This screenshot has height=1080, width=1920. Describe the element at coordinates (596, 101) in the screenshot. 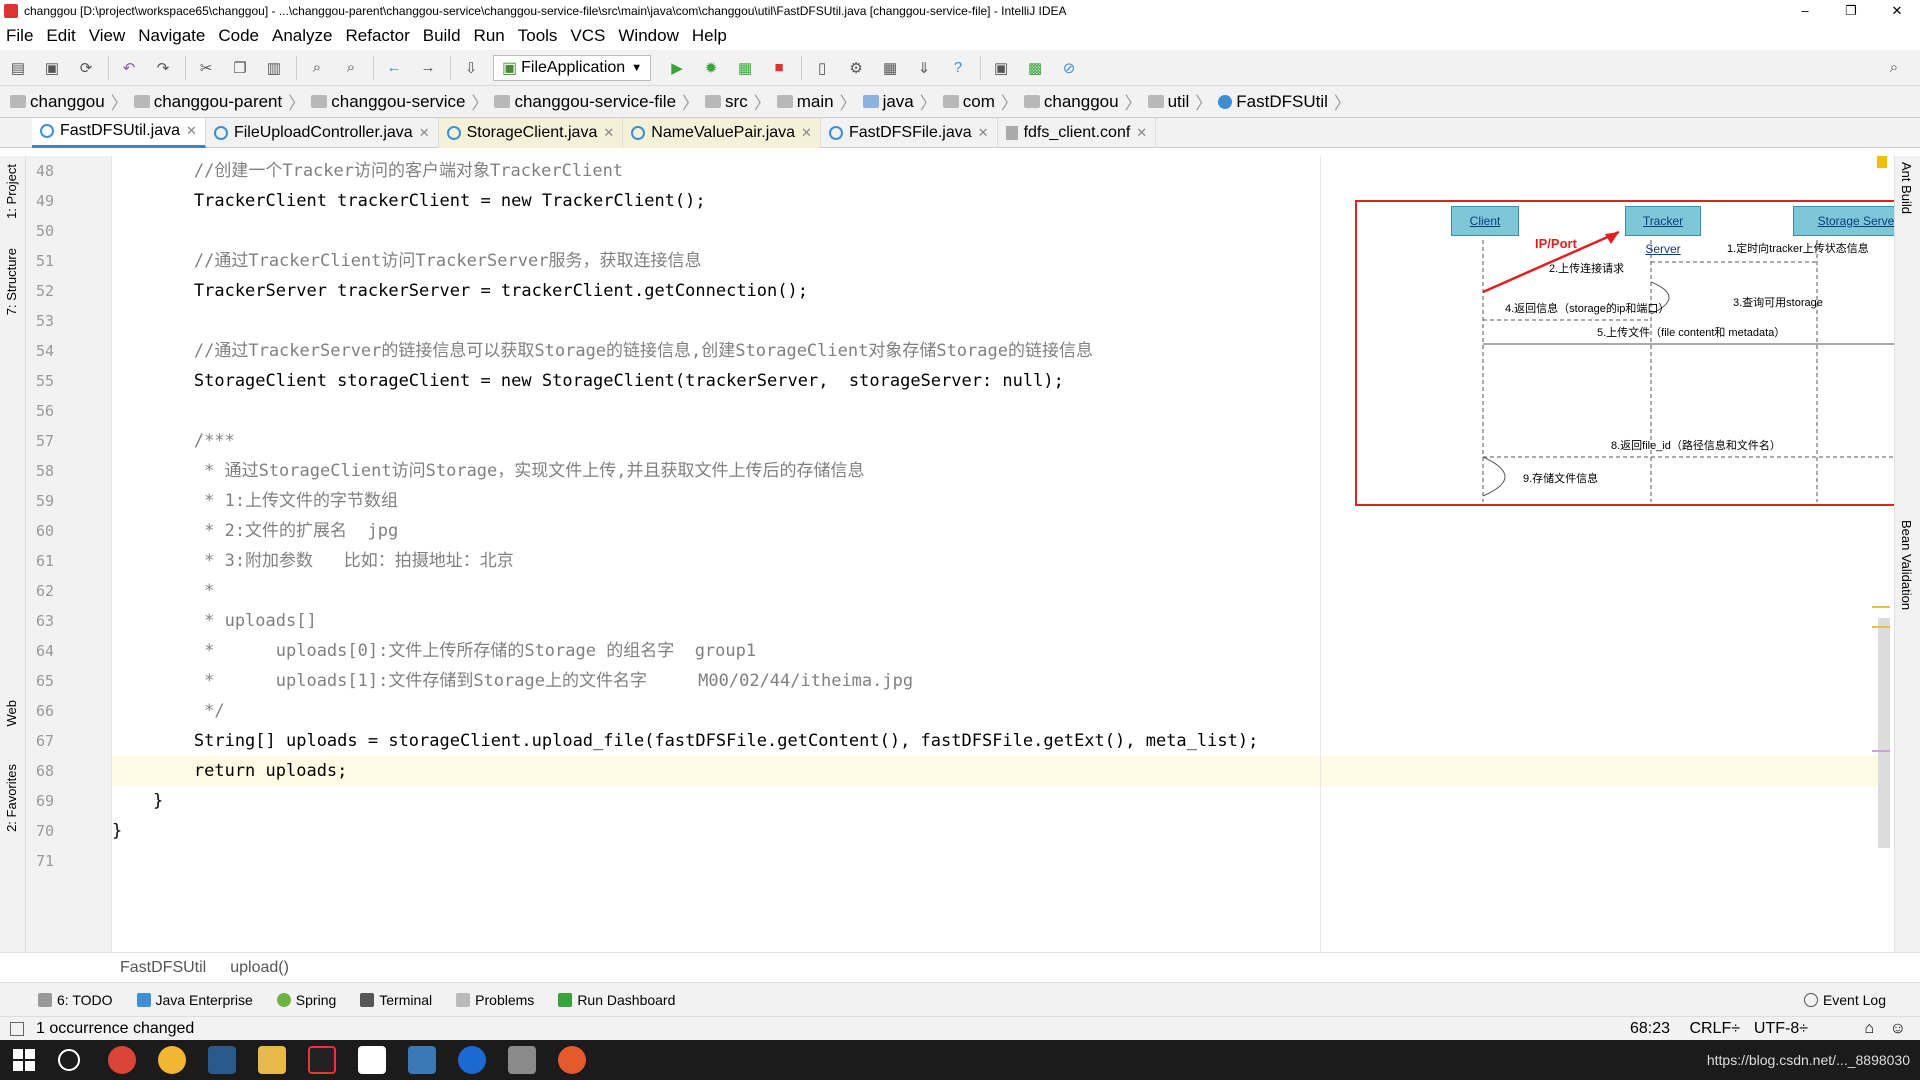

I see `breadcrumb-item: changgou-service-file 〉` at that location.